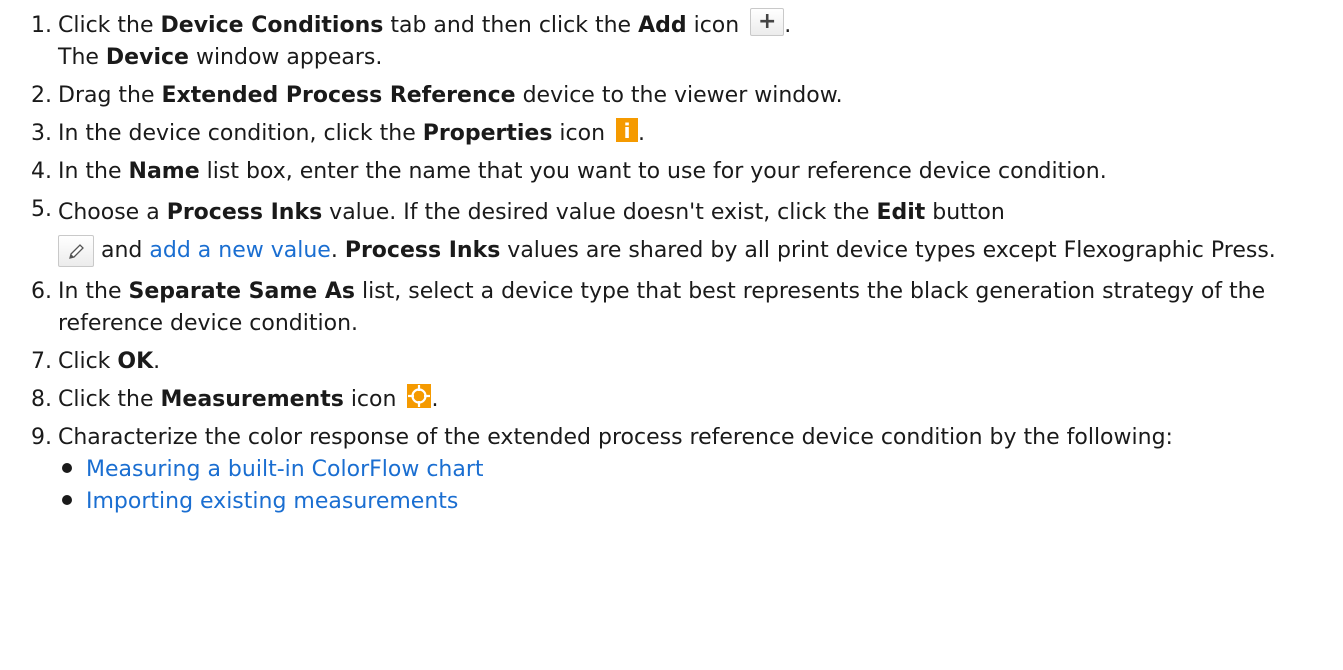 The image size is (1343, 670). Describe the element at coordinates (41, 25) in the screenshot. I see `step-number: 1.` at that location.